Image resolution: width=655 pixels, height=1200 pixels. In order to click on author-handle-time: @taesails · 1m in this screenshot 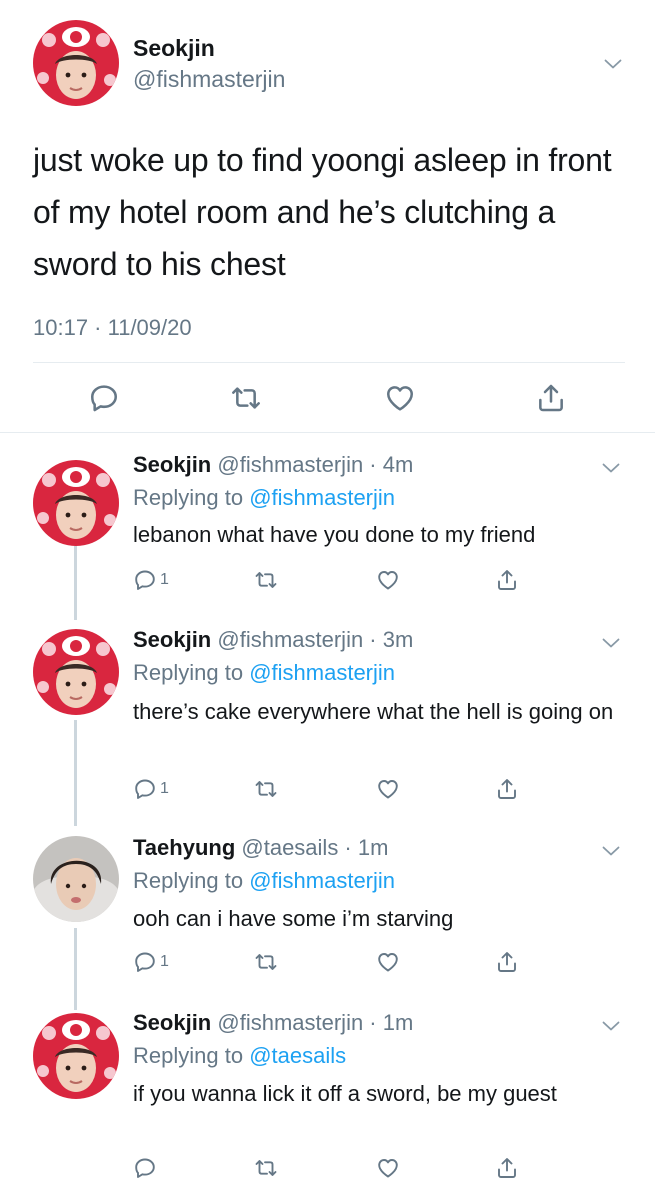, I will do `click(315, 847)`.